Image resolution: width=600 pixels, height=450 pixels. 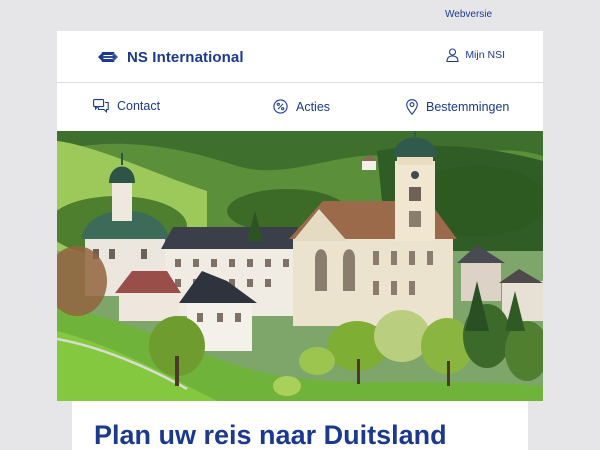 I want to click on user-icon, so click(x=452, y=55).